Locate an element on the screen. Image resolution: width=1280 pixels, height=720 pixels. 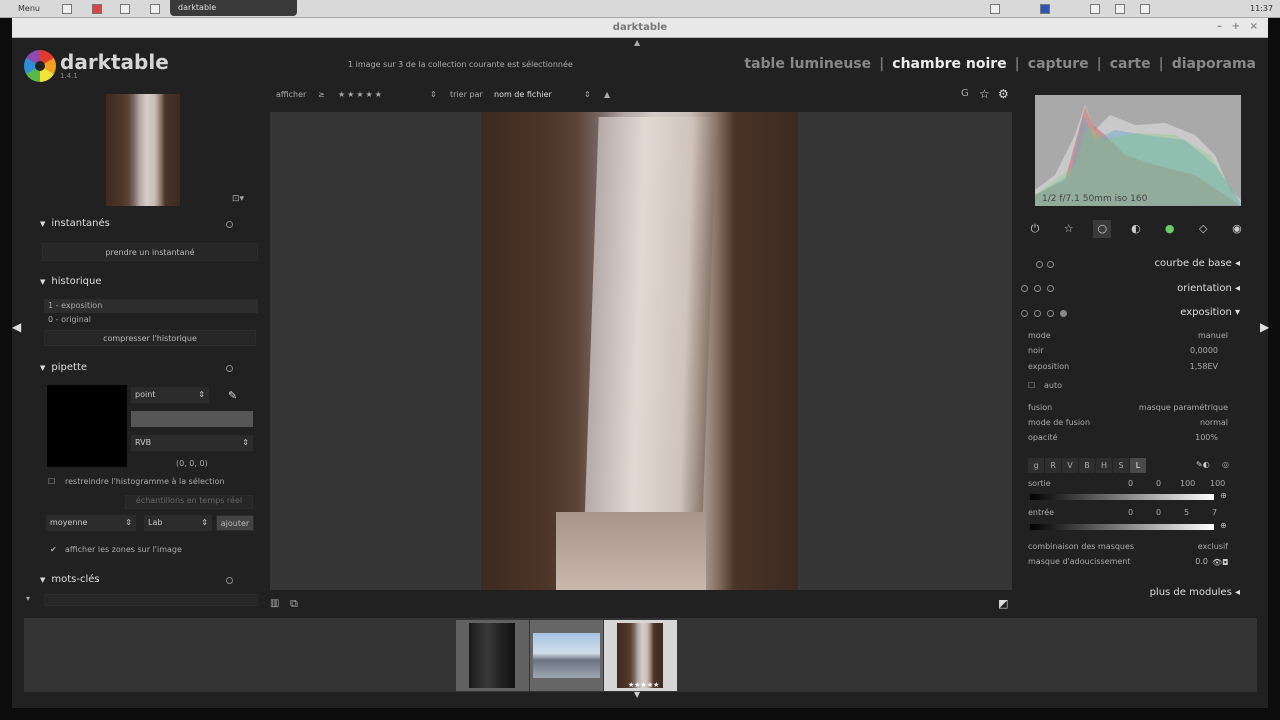
quick-access-icon: ⧉ is located at coordinates (294, 604).